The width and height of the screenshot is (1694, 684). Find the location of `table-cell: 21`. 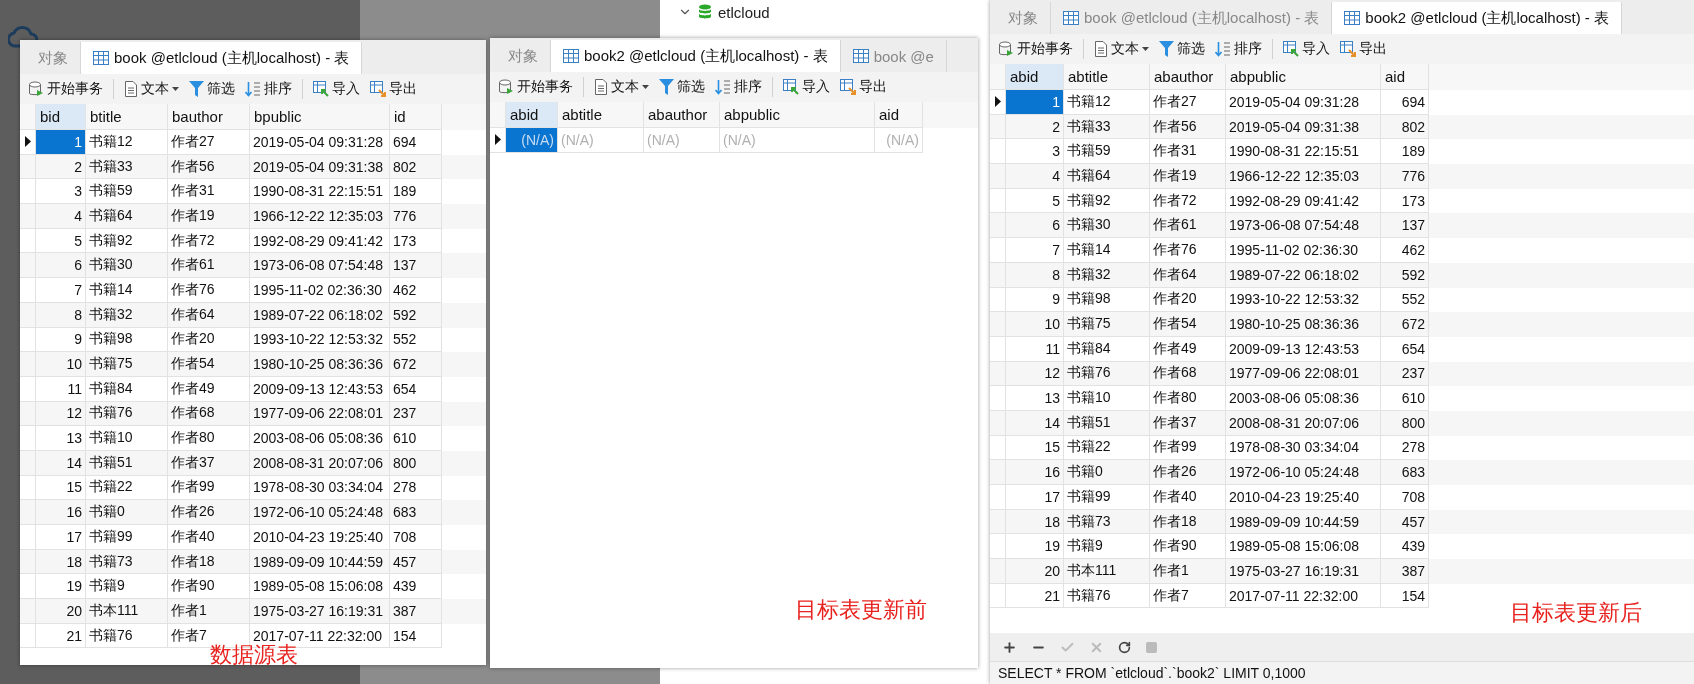

table-cell: 21 is located at coordinates (61, 636).